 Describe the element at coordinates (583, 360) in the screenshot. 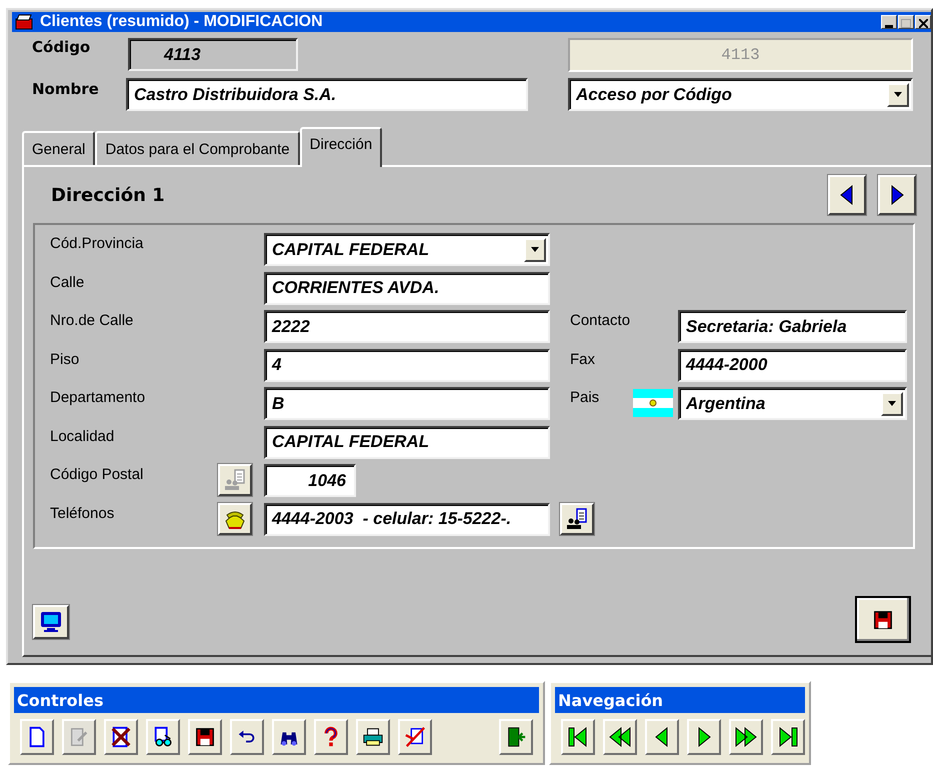

I see `field-label: Fax` at that location.